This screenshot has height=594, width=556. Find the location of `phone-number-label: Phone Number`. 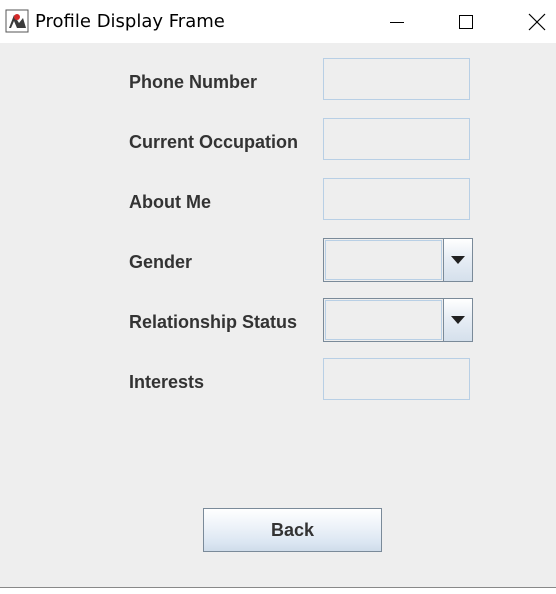

phone-number-label: Phone Number is located at coordinates (193, 82).